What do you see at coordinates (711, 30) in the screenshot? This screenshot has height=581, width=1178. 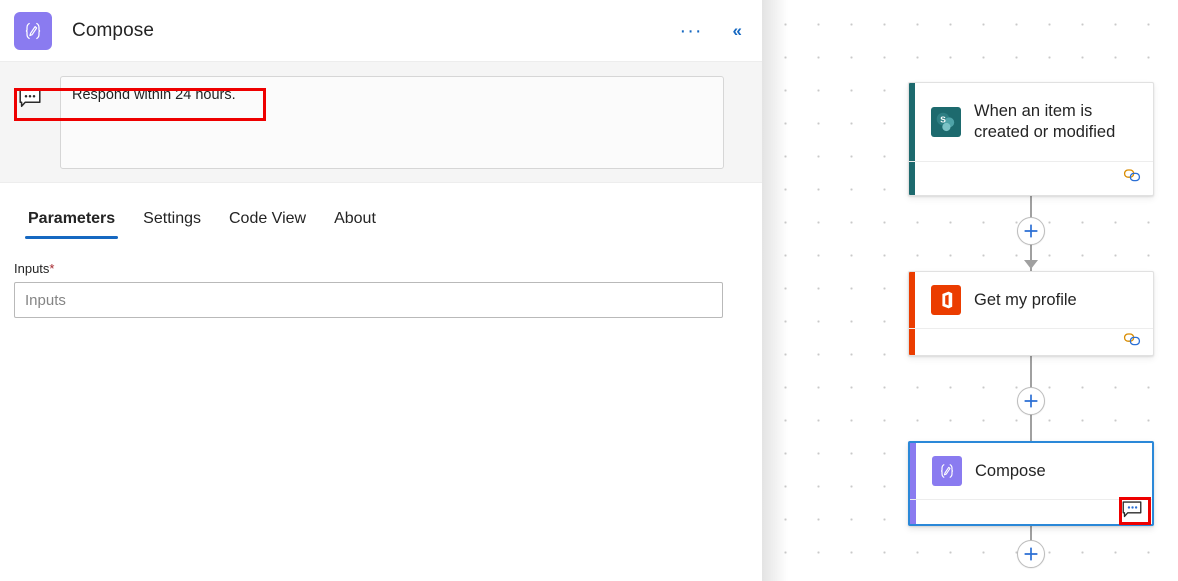 I see `panel-header-actions: ··· «` at bounding box center [711, 30].